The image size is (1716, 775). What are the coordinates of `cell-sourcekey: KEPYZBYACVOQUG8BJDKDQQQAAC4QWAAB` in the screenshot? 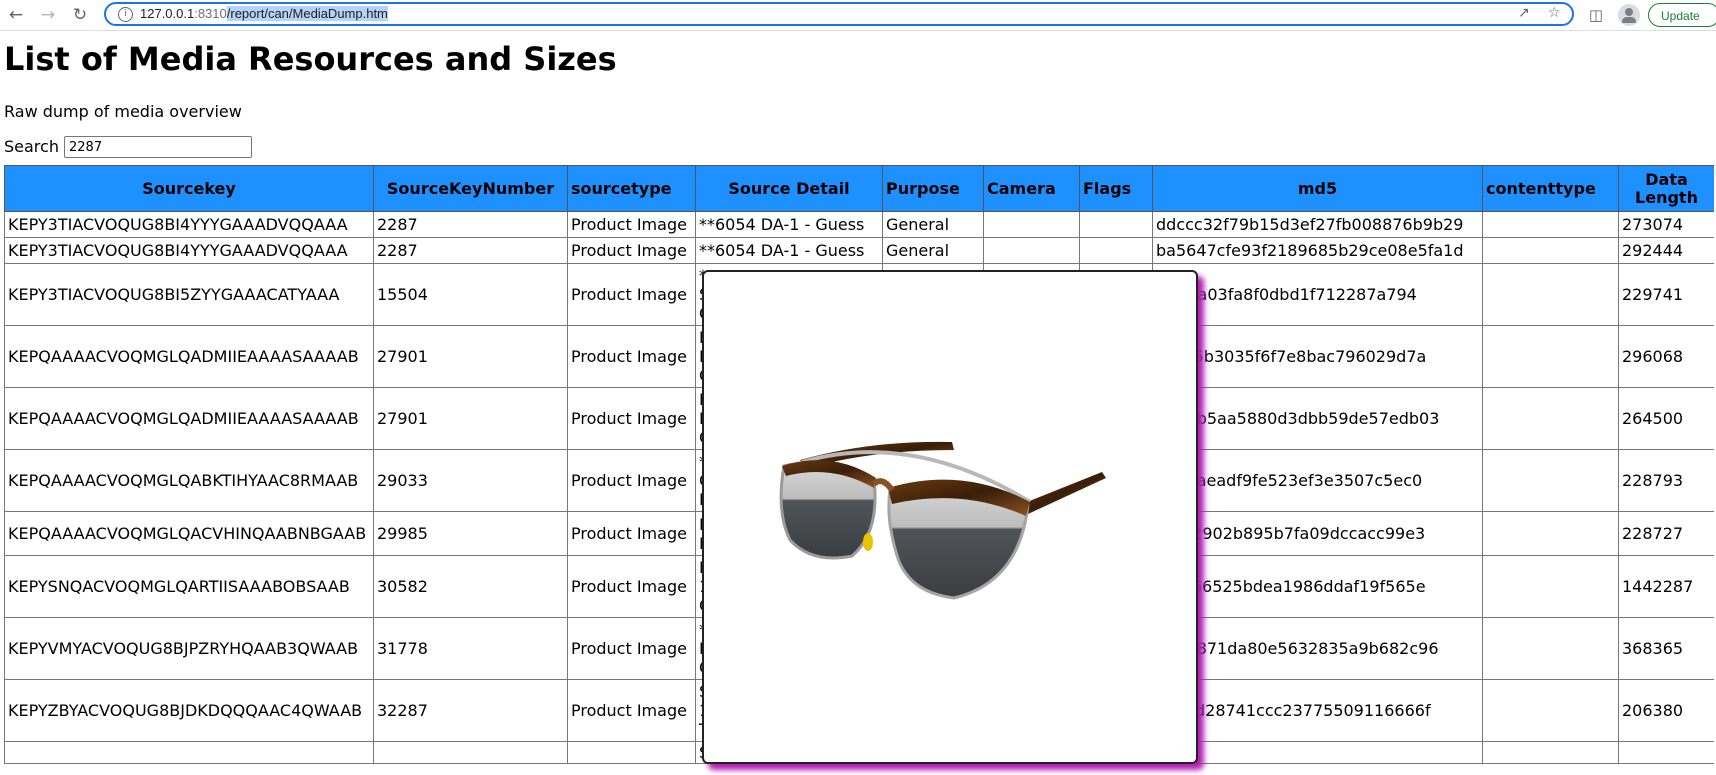 It's located at (189, 710).